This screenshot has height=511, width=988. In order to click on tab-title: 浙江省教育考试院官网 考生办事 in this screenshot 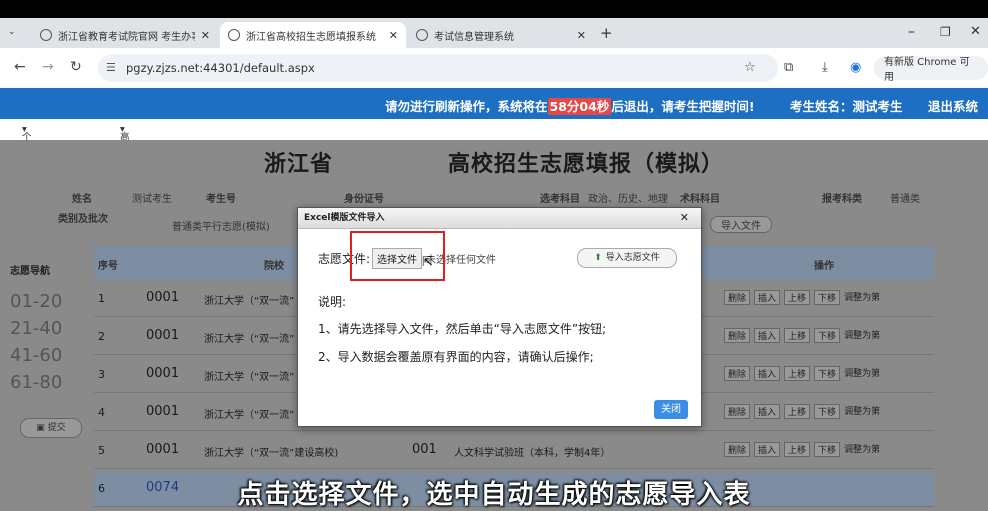, I will do `click(126, 37)`.